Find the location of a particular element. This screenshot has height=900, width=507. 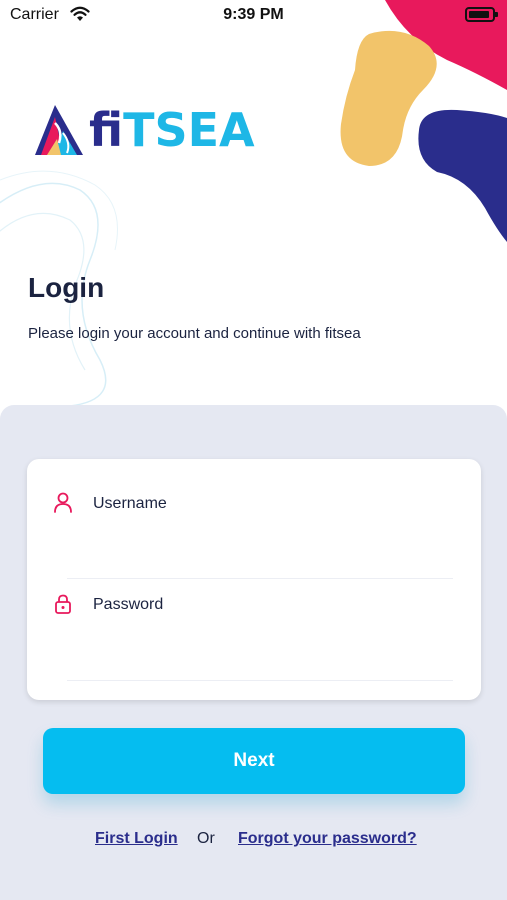

password-underline is located at coordinates (260, 680).